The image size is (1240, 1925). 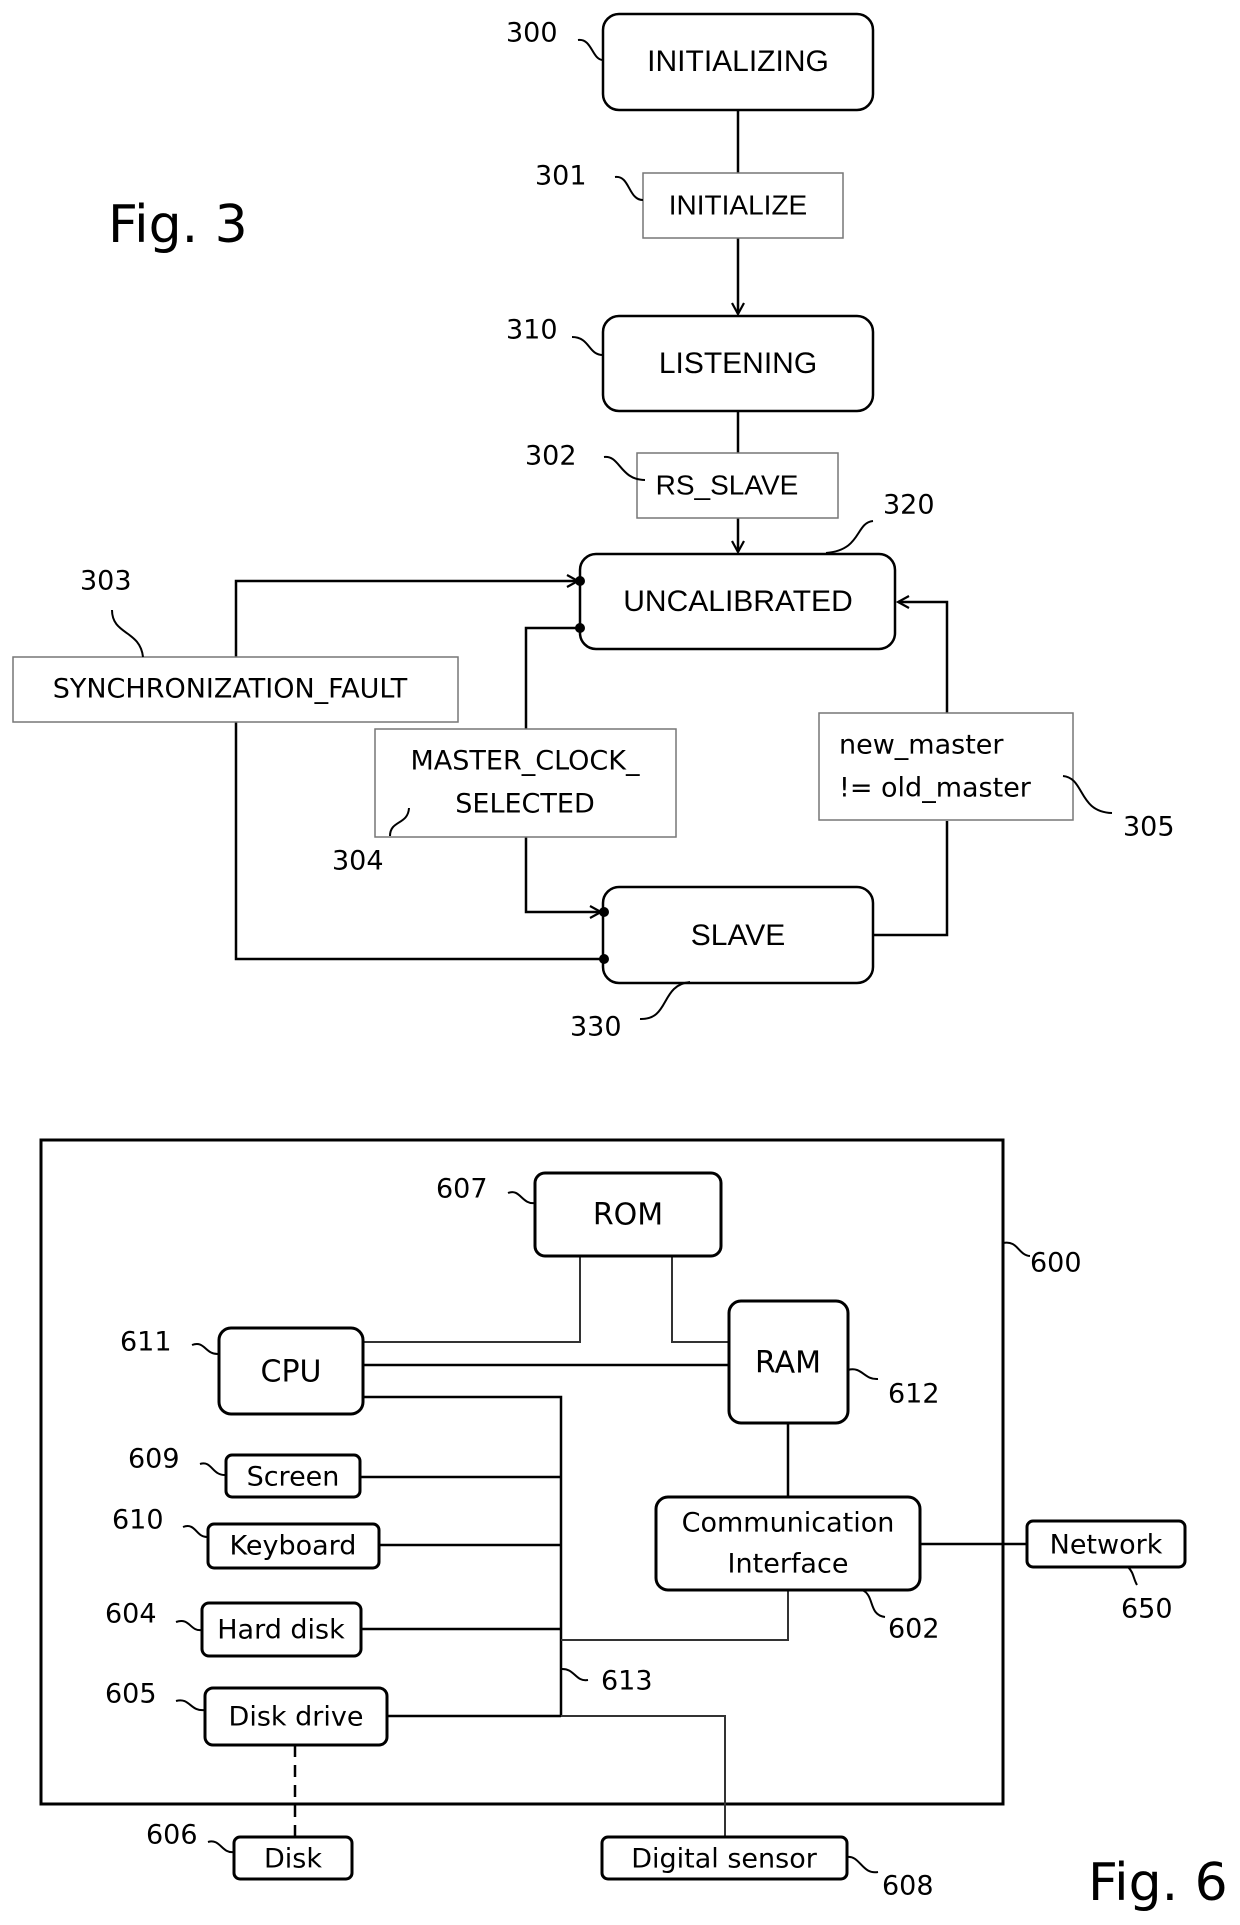 What do you see at coordinates (525, 804) in the screenshot?
I see `transition-master-clock-line2: SELECTED` at bounding box center [525, 804].